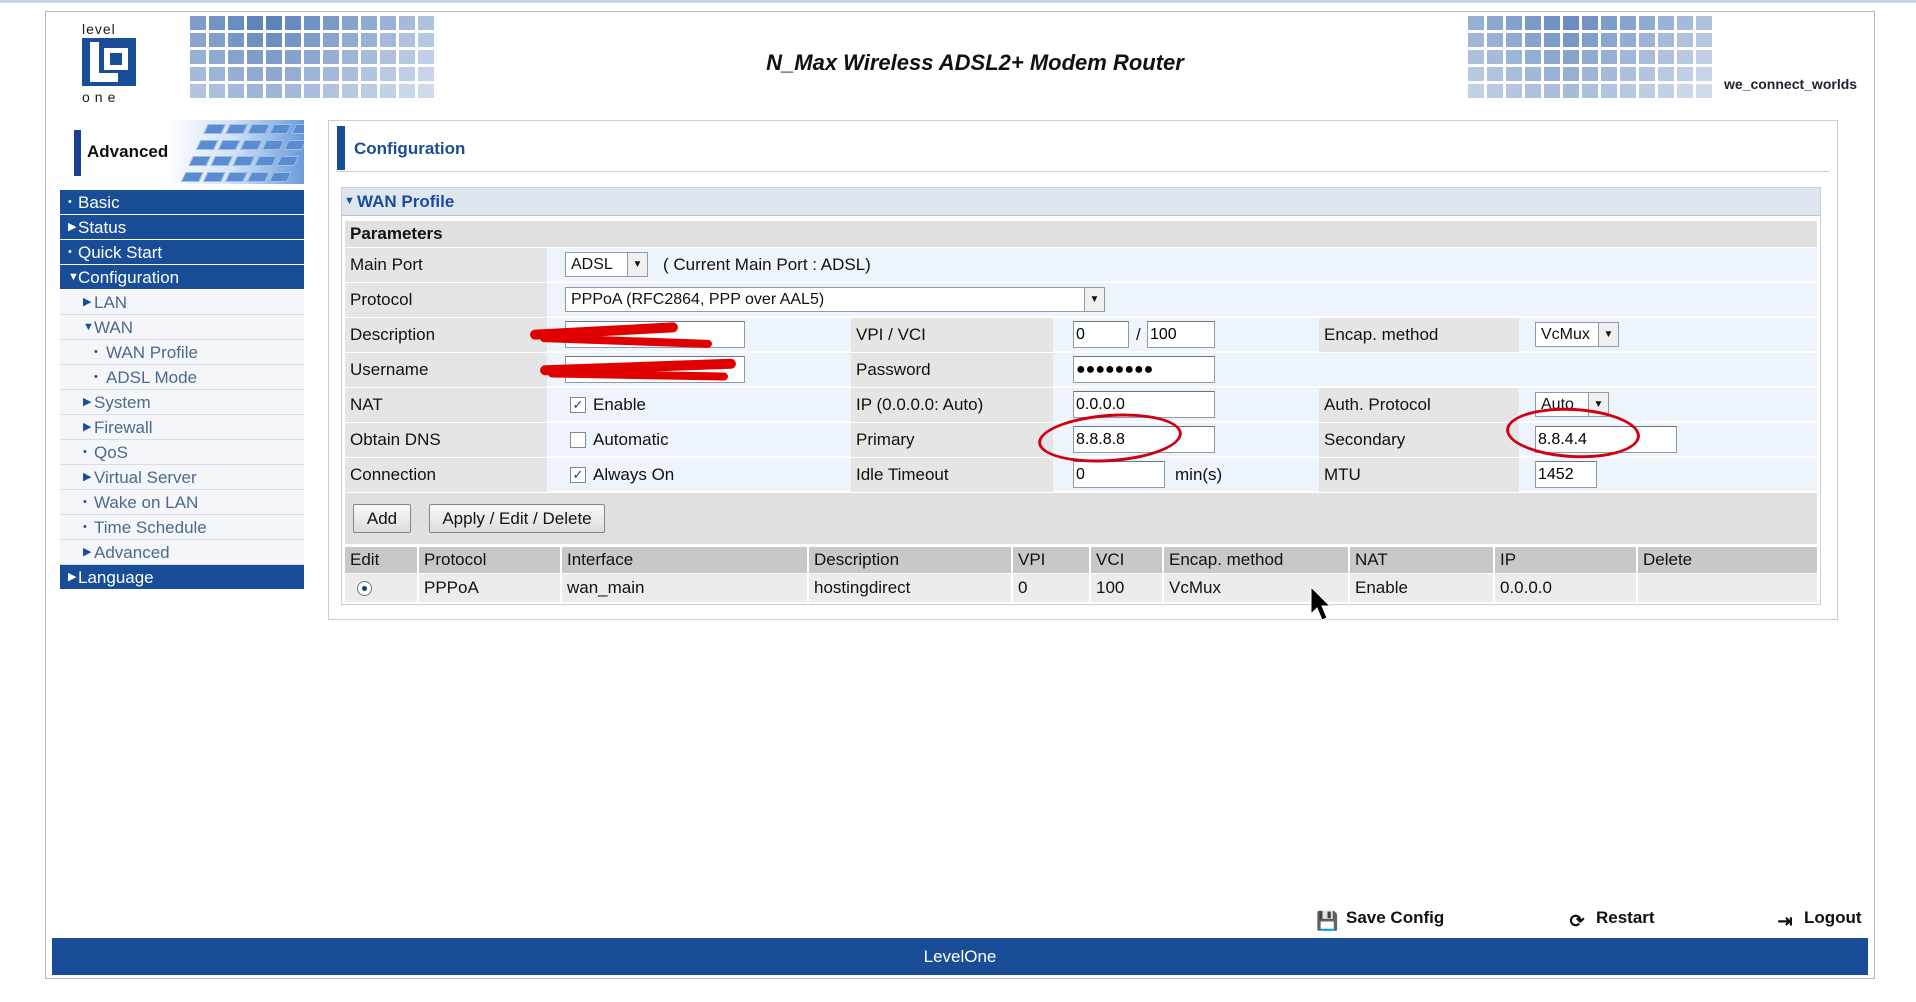  What do you see at coordinates (182, 277) in the screenshot?
I see `menu-configuration: ▼ Configuration` at bounding box center [182, 277].